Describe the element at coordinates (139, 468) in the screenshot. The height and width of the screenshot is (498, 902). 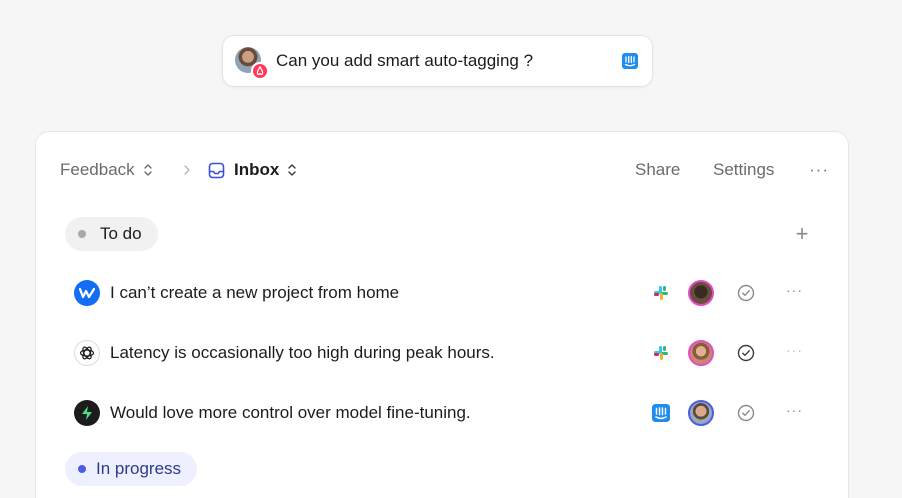
I see `group-label-in-progress: In progress` at that location.